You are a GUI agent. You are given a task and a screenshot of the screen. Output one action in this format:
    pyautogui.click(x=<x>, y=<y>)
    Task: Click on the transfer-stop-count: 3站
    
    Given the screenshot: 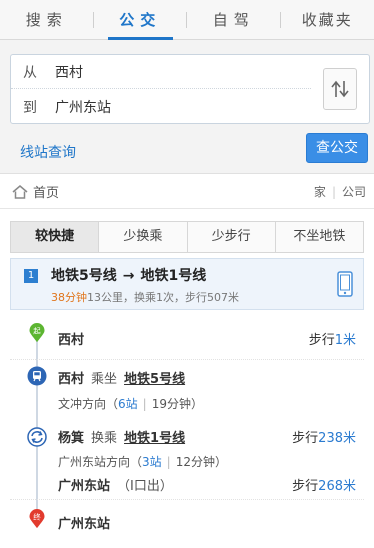 What is the action you would take?
    pyautogui.click(x=152, y=462)
    